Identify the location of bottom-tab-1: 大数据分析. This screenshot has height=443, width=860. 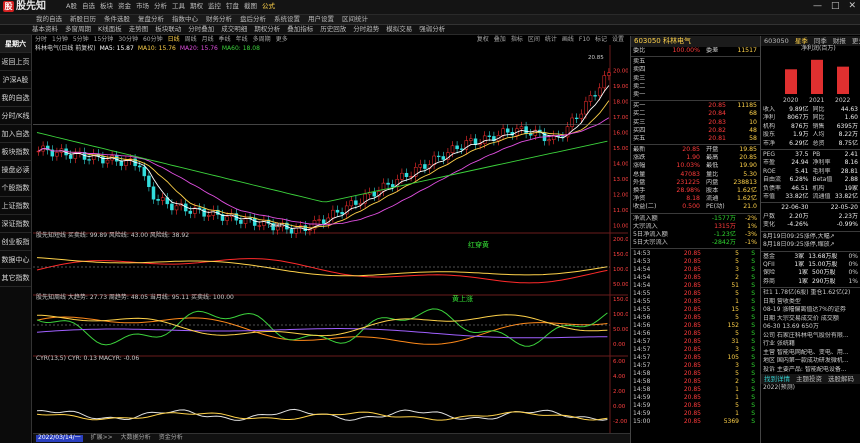
(136, 438).